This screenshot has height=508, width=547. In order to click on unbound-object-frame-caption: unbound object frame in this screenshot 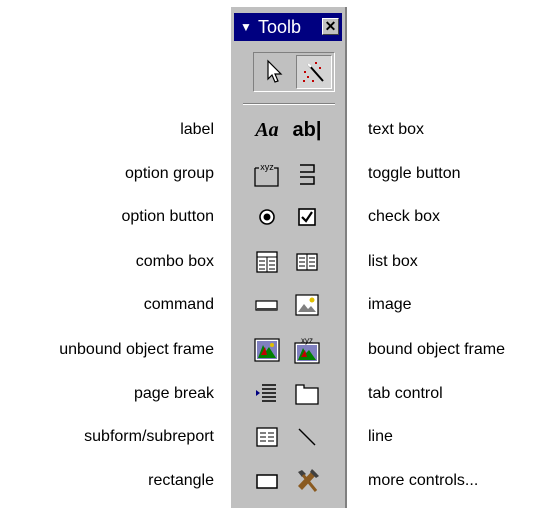, I will do `click(136, 349)`.